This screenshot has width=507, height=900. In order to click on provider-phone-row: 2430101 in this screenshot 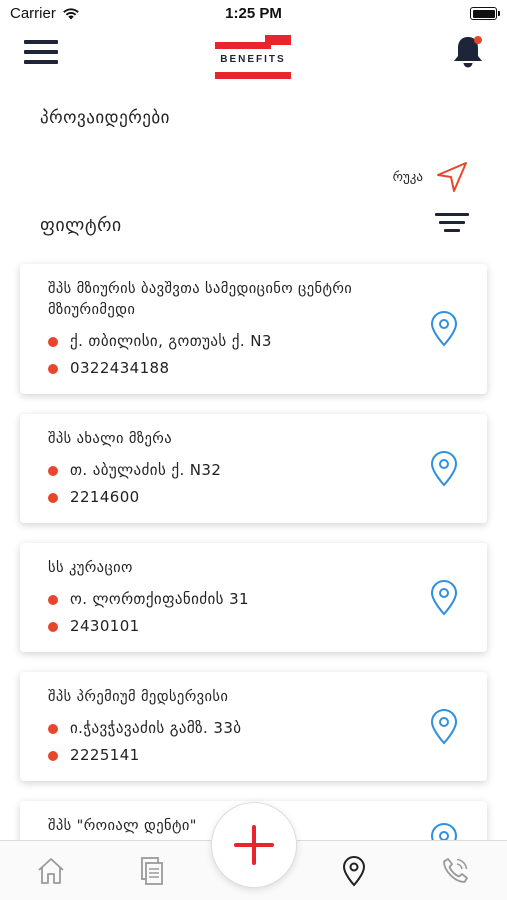, I will do `click(227, 626)`.